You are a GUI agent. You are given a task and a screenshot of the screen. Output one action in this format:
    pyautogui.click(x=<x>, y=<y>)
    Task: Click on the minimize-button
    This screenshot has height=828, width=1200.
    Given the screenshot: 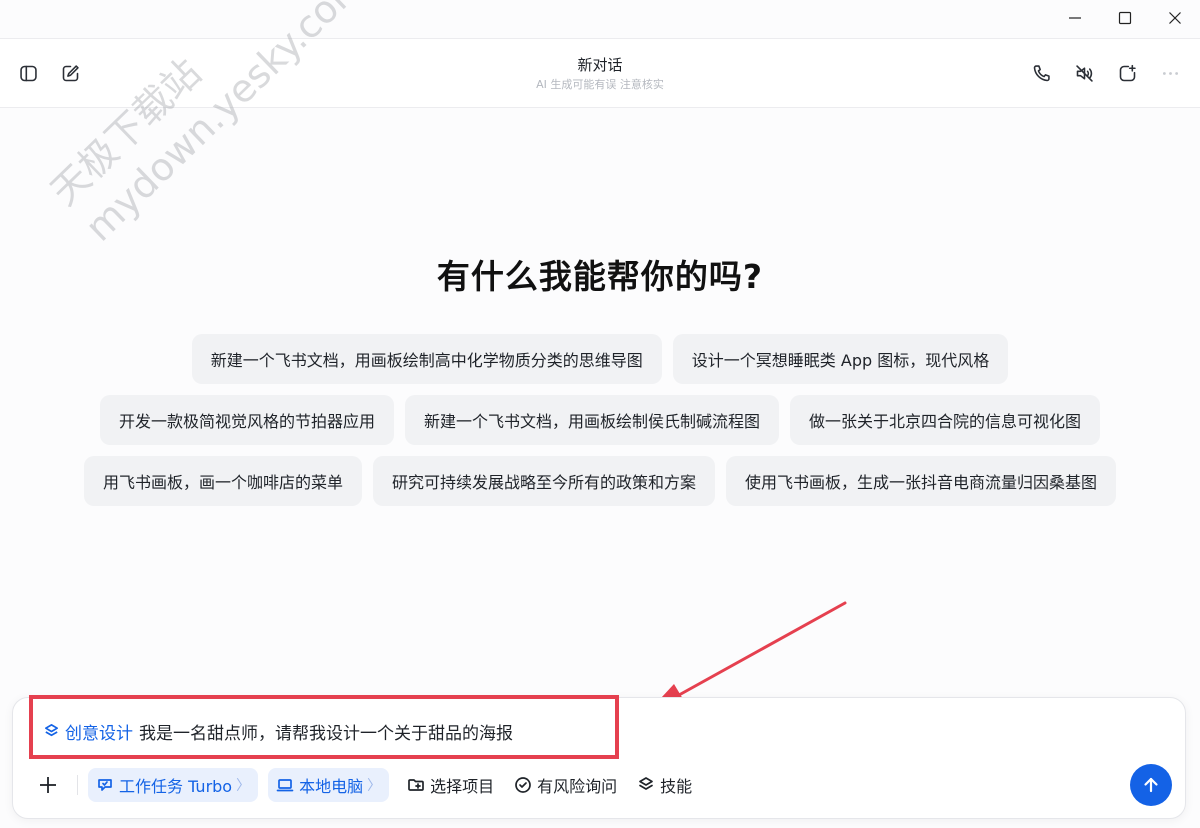 What is the action you would take?
    pyautogui.click(x=1075, y=18)
    